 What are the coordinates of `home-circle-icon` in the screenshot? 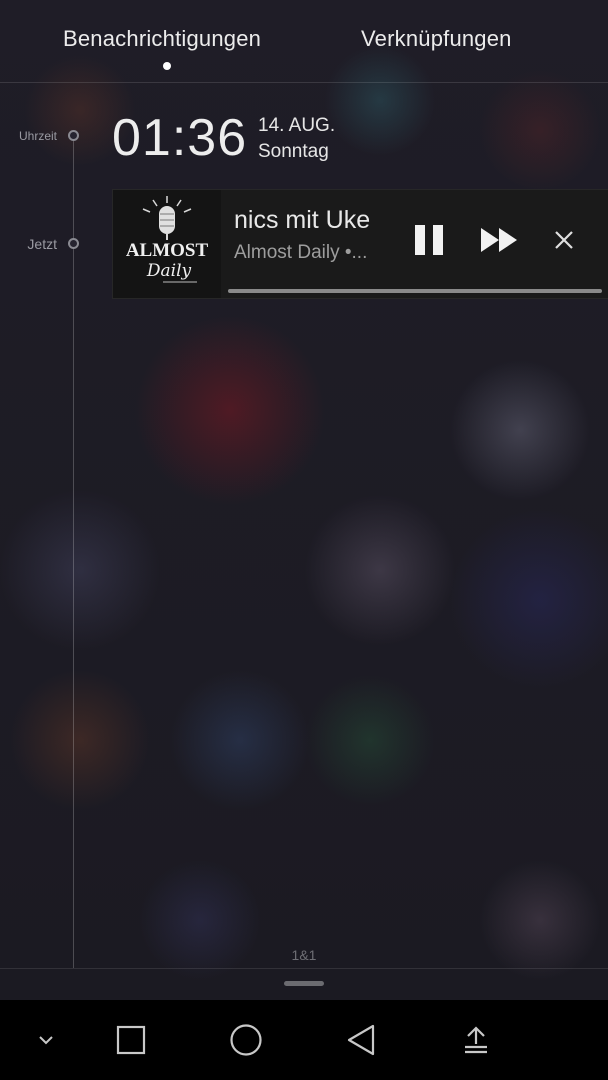 It's located at (246, 1040).